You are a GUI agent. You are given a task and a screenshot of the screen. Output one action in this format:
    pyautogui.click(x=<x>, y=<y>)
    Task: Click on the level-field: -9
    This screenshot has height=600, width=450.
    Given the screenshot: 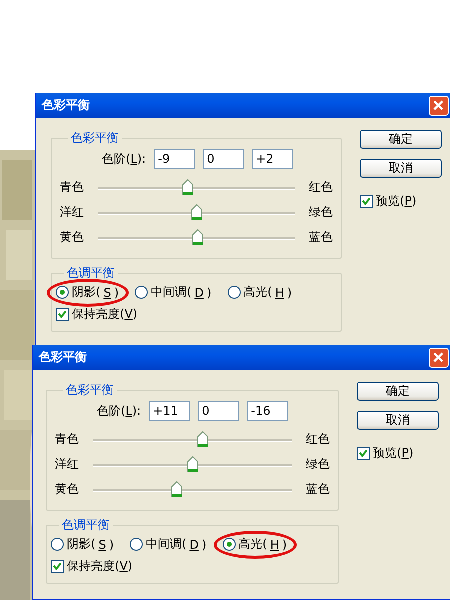 What is the action you would take?
    pyautogui.click(x=175, y=159)
    